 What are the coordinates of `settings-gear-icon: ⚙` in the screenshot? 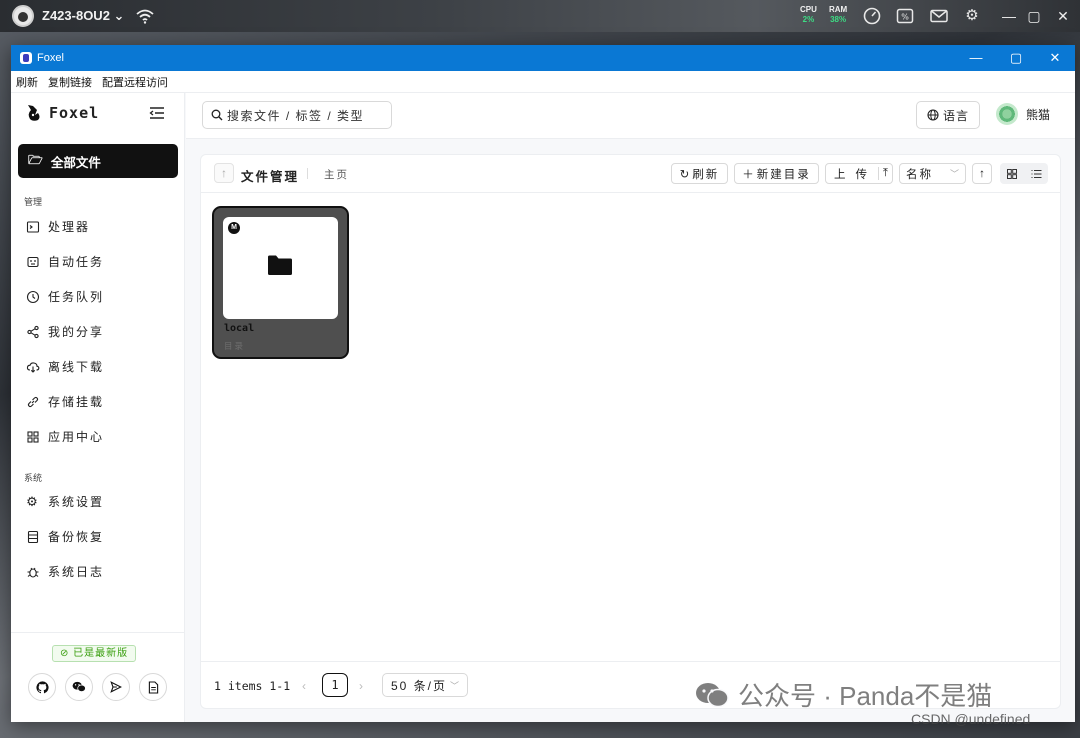 It's located at (972, 16).